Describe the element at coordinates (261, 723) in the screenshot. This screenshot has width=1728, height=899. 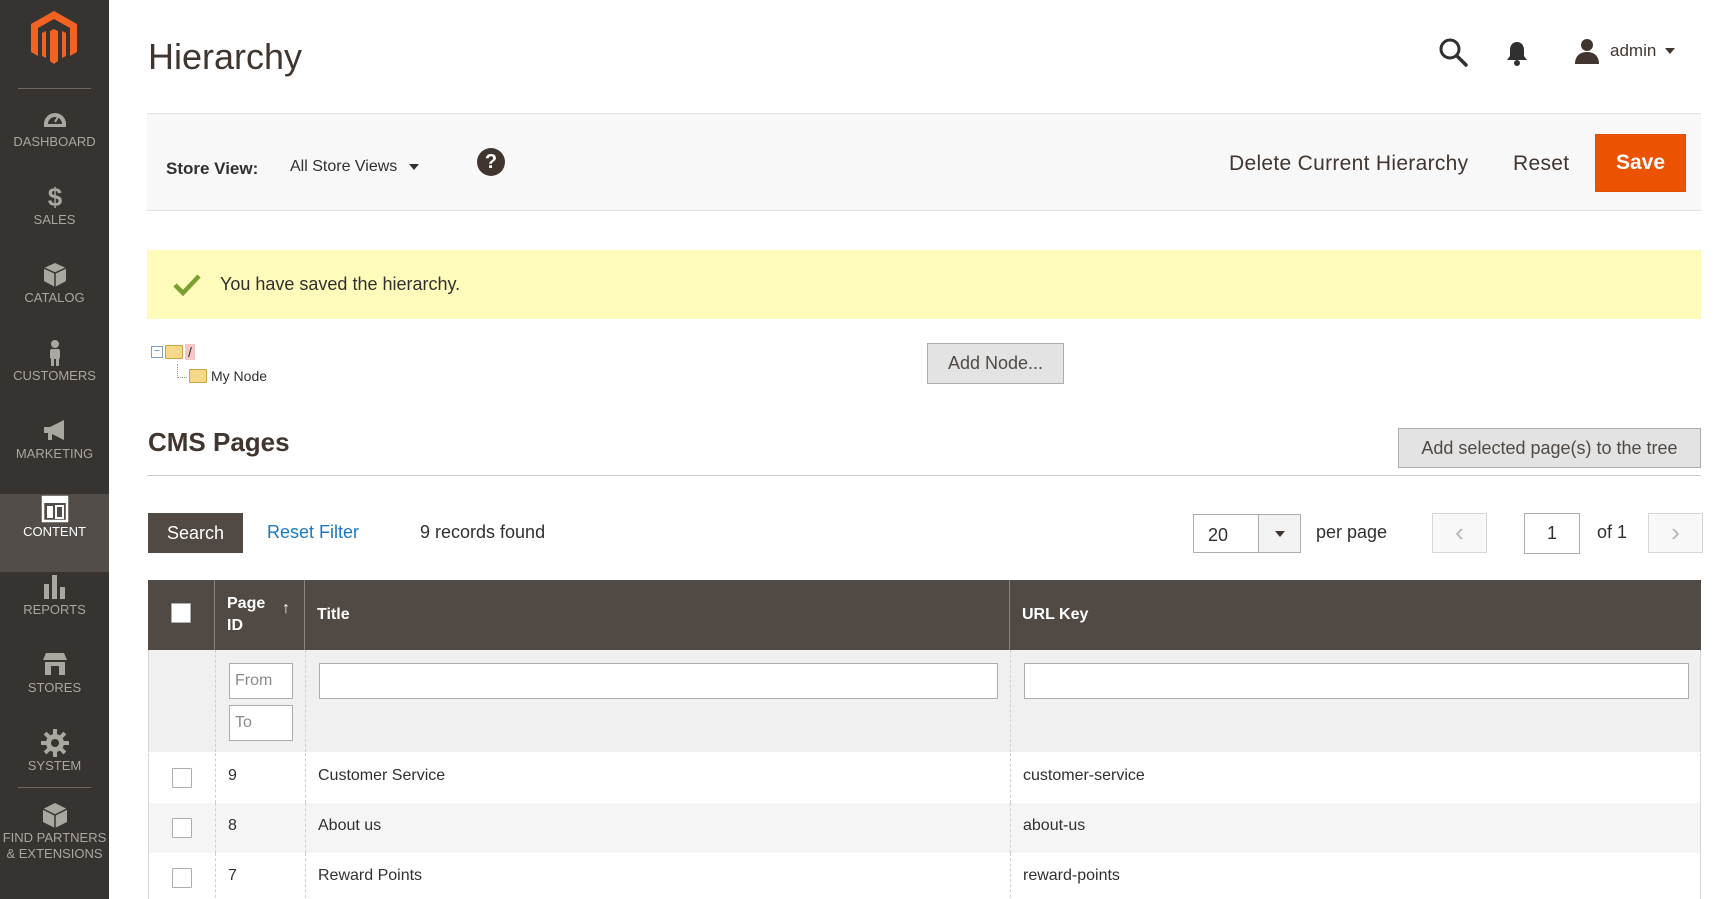
I see `page-id-to-input: To` at that location.